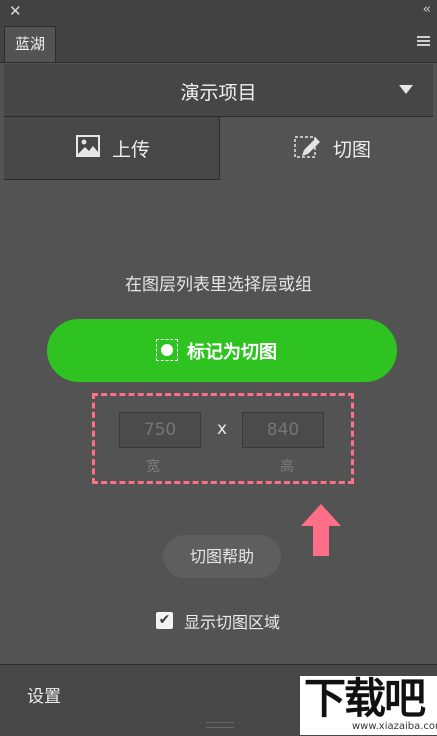 The height and width of the screenshot is (736, 437). I want to click on marquee-circle-icon, so click(167, 350).